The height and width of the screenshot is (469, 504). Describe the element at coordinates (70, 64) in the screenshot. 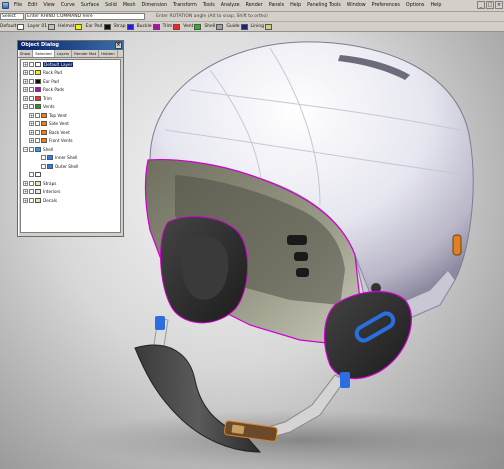

I see `tree-row: + Default Layer` at that location.